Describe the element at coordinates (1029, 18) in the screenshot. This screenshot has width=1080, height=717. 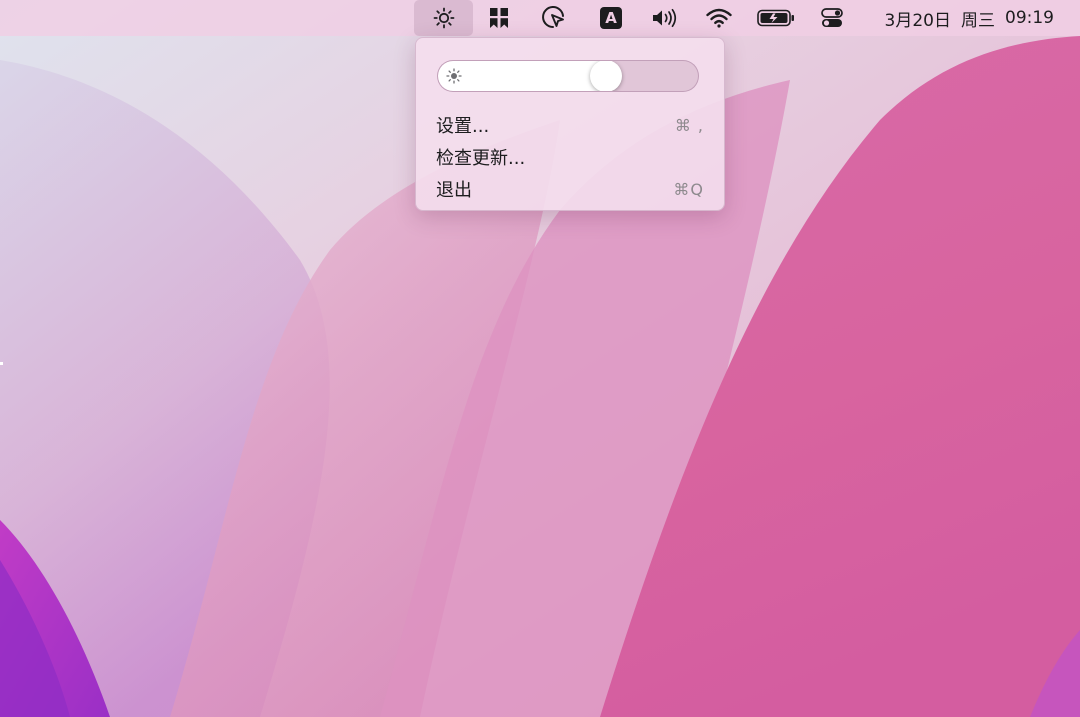
I see `clock-time: 09:19` at that location.